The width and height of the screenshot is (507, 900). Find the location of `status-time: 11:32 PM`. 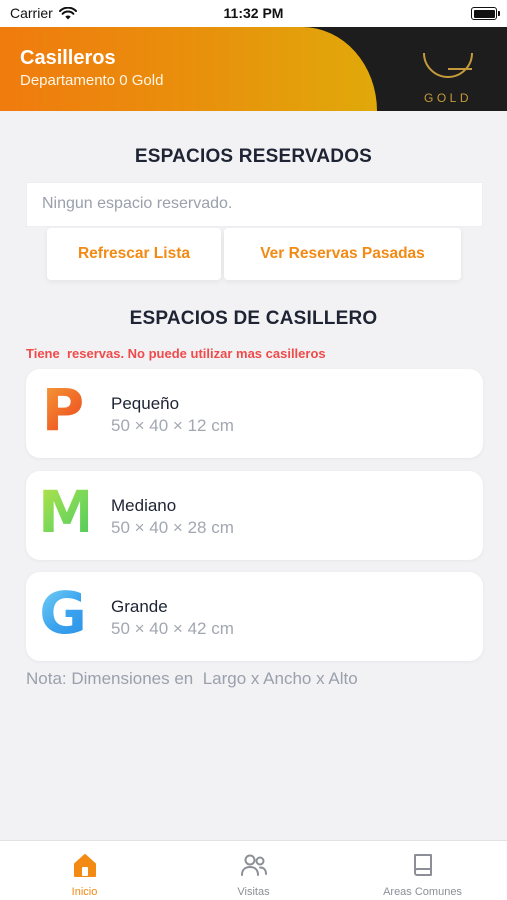

status-time: 11:32 PM is located at coordinates (253, 13).